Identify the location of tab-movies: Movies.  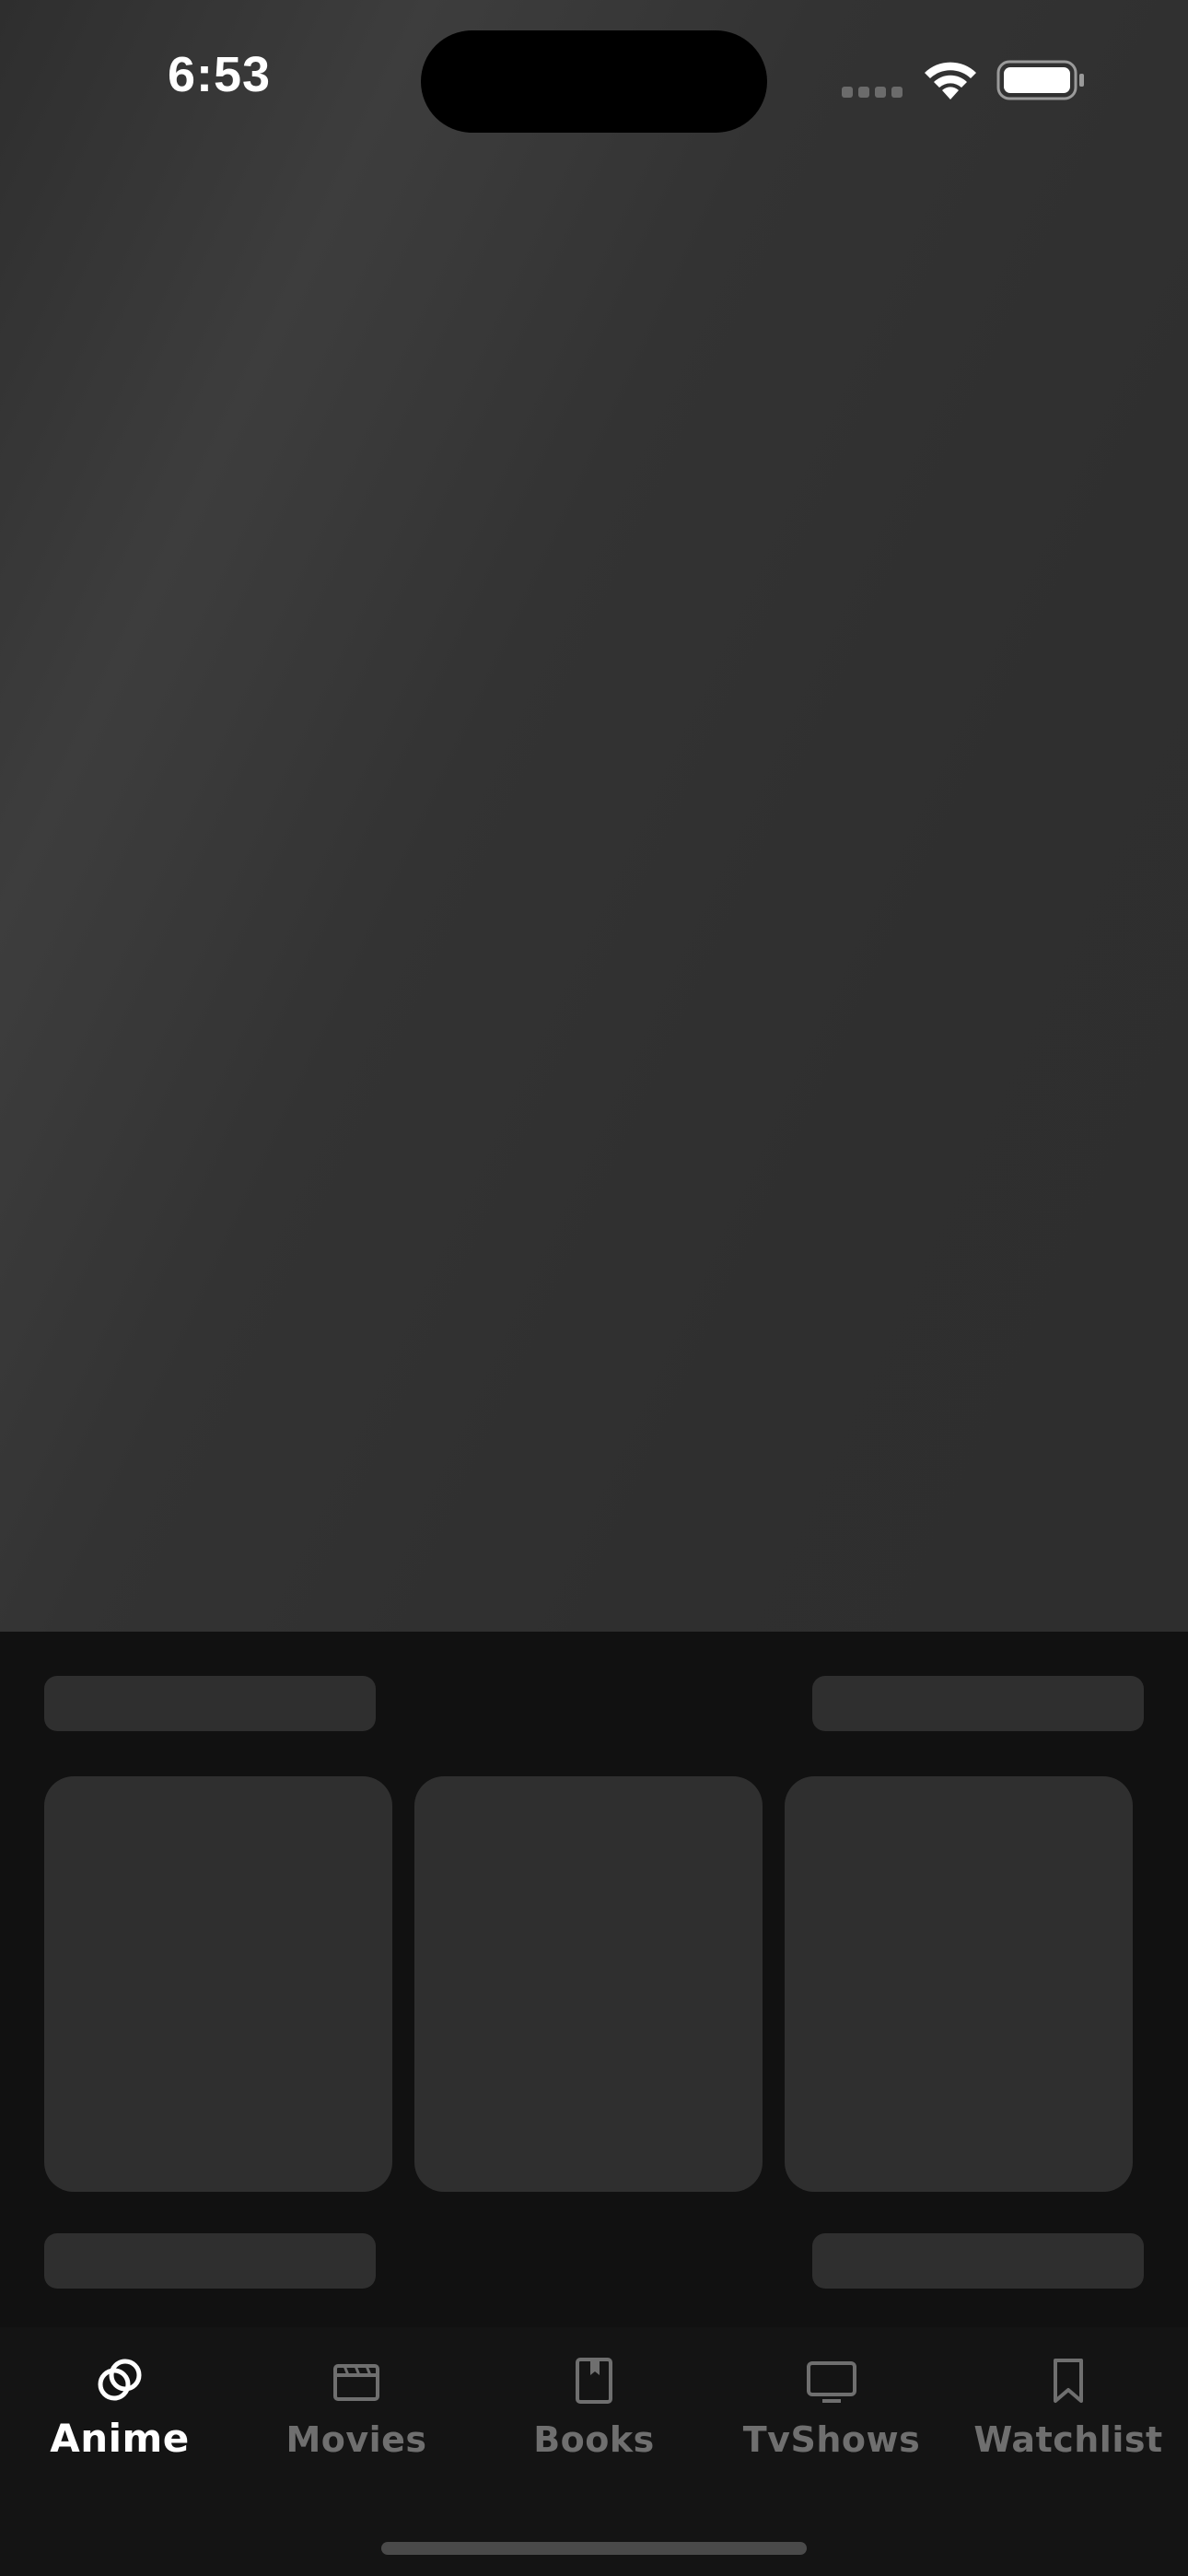
(356, 2419).